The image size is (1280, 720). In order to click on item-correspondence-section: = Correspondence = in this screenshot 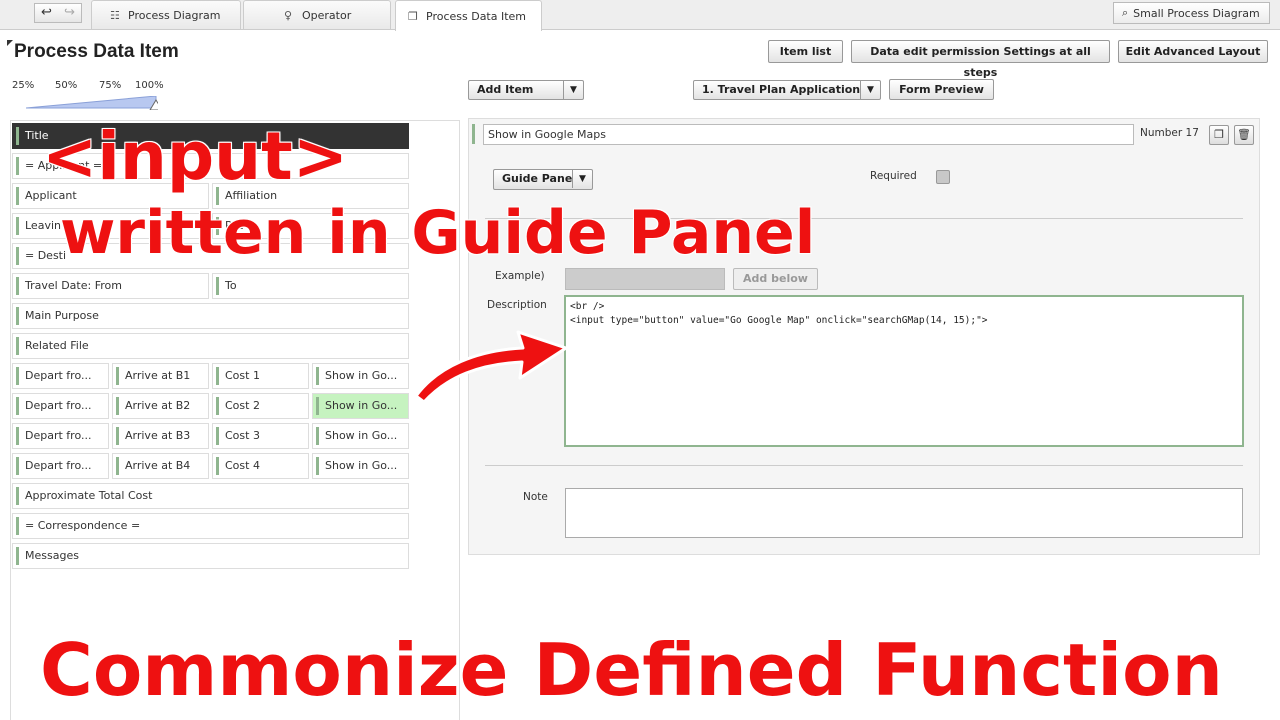, I will do `click(210, 526)`.